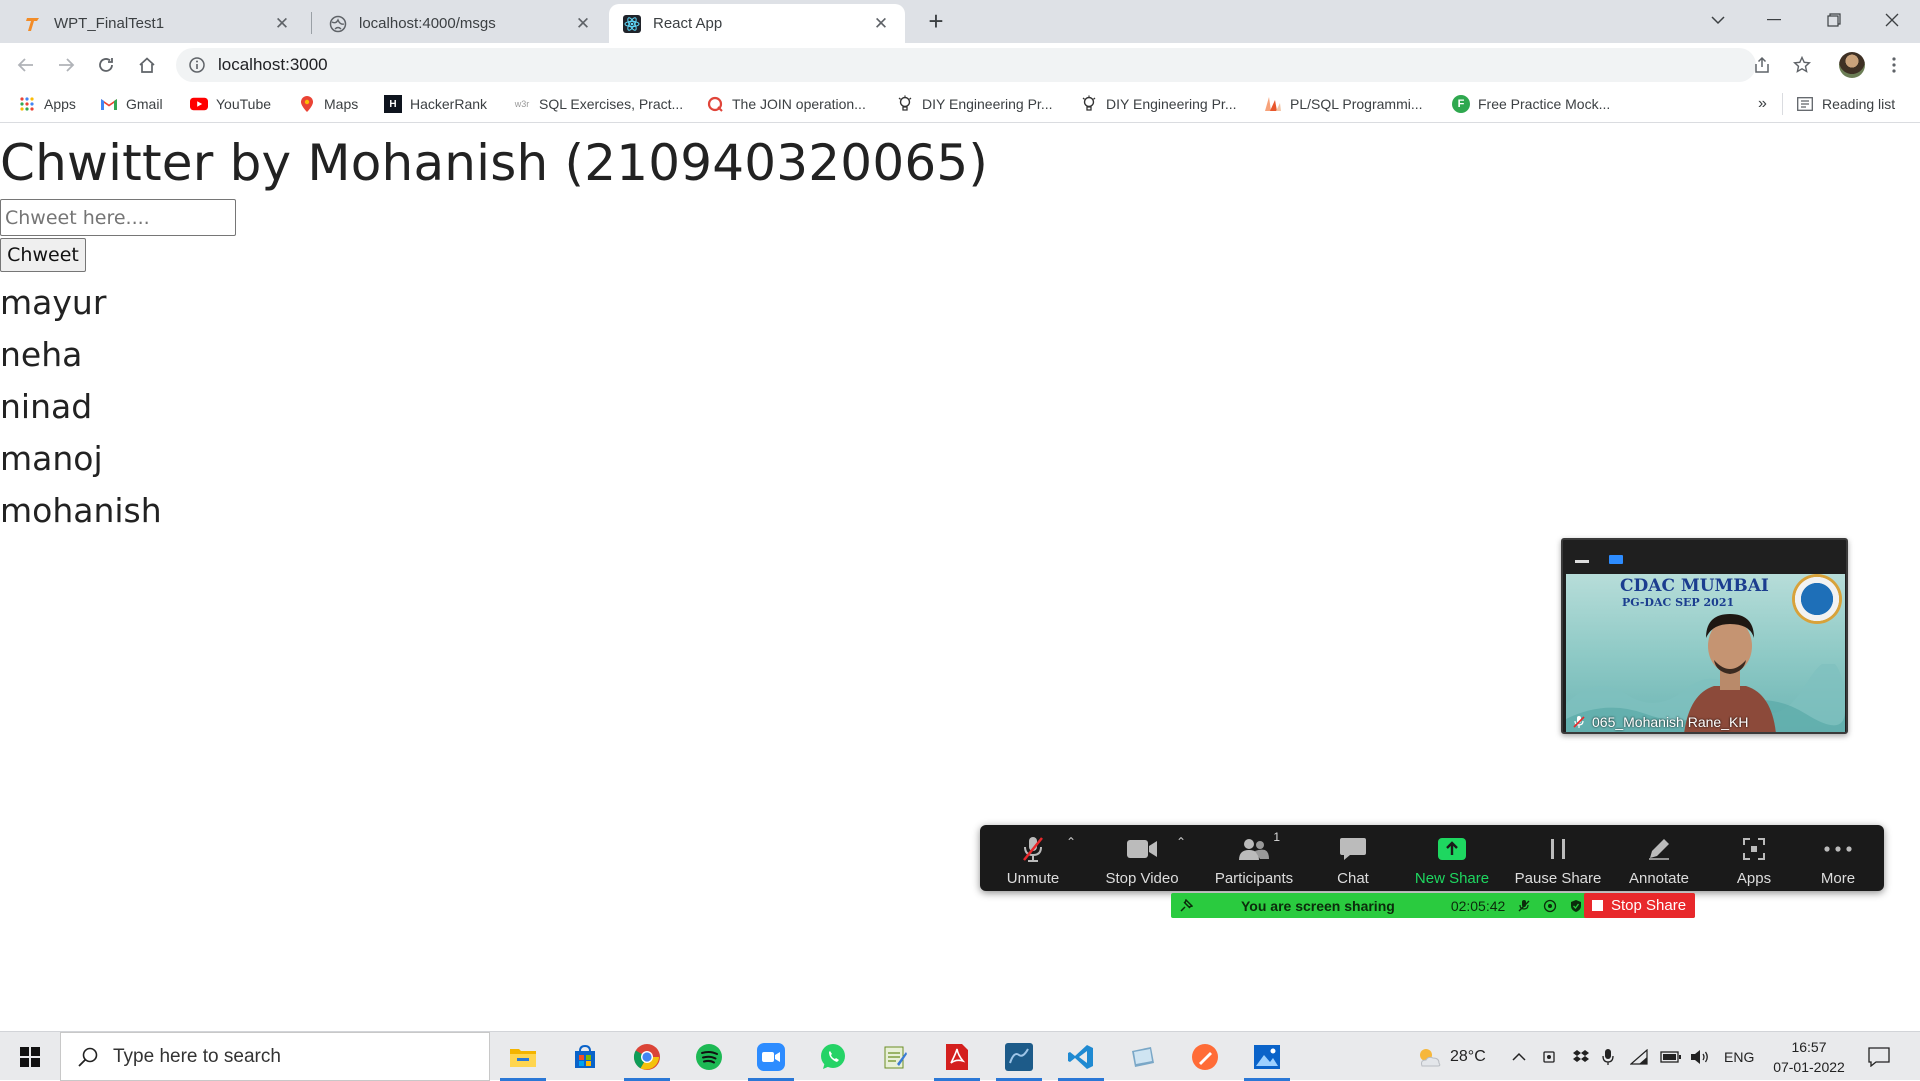  I want to click on network-tray-icon, so click(1639, 1056).